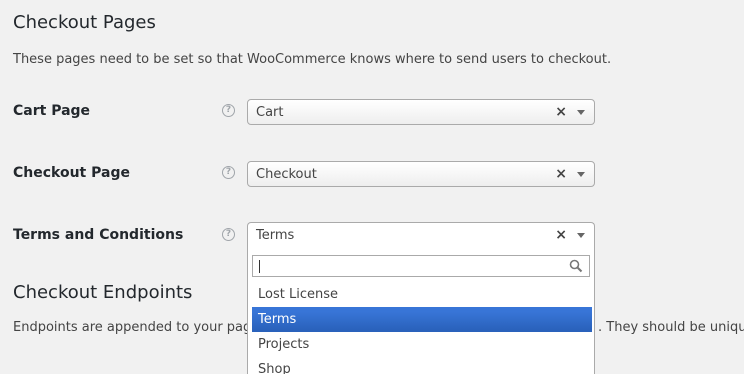 The height and width of the screenshot is (374, 744). What do you see at coordinates (671, 327) in the screenshot?
I see `checkout-endpoints-description-tail: . They should be unique.` at bounding box center [671, 327].